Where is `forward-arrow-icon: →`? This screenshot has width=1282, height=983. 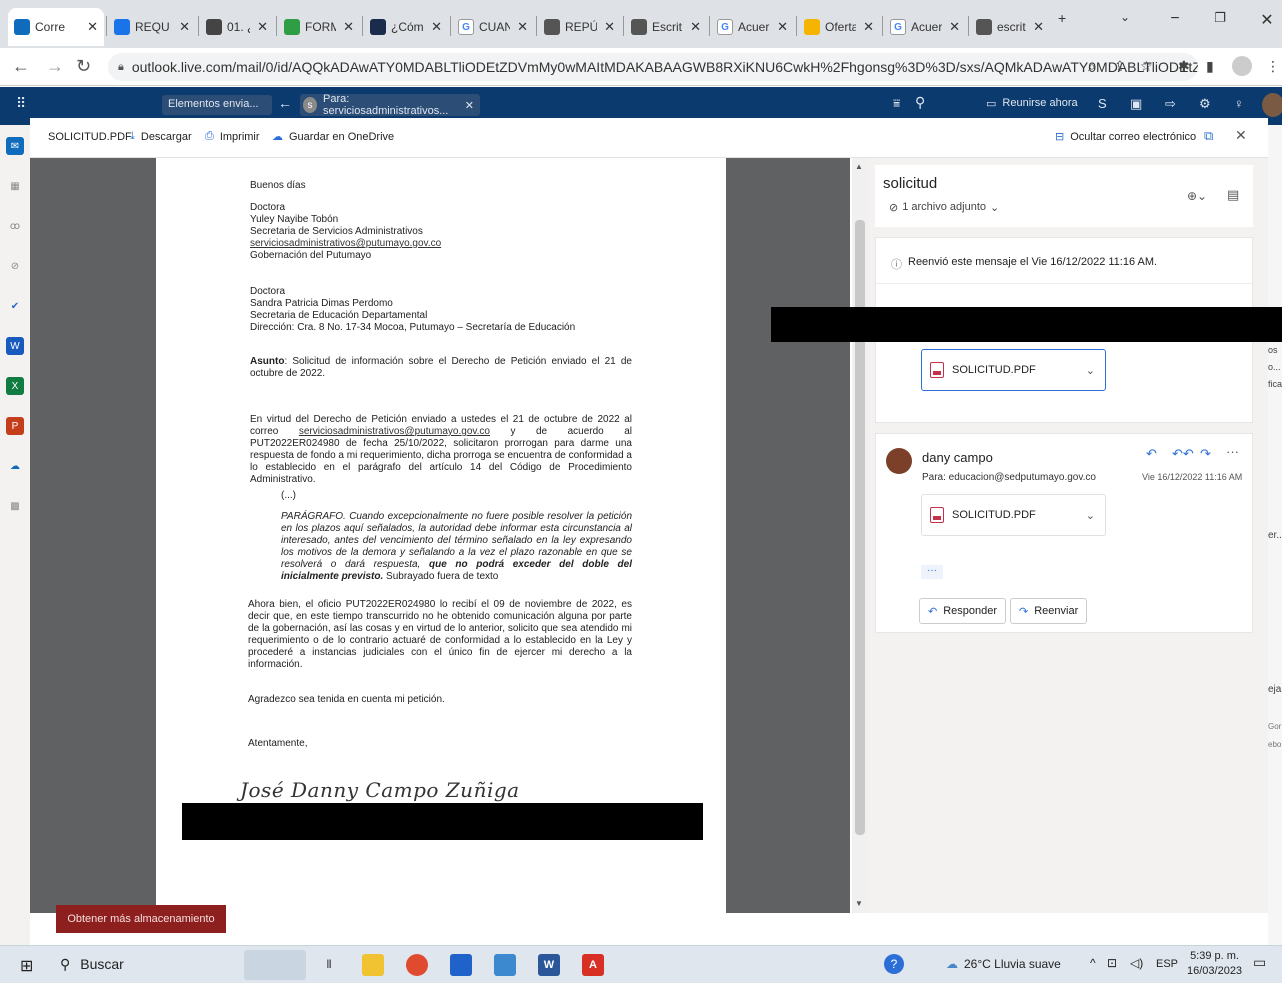 forward-arrow-icon: → is located at coordinates (55, 66).